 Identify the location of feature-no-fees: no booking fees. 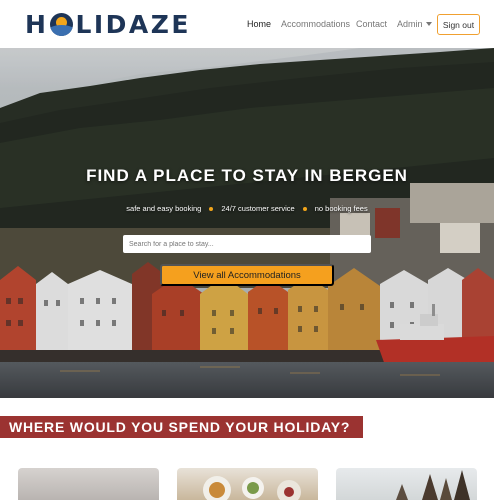
(341, 208).